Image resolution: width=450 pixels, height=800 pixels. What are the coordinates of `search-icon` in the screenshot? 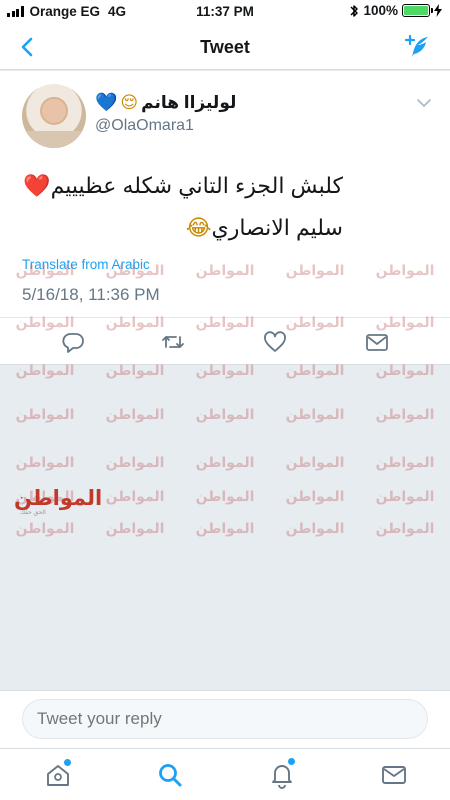 It's located at (170, 775).